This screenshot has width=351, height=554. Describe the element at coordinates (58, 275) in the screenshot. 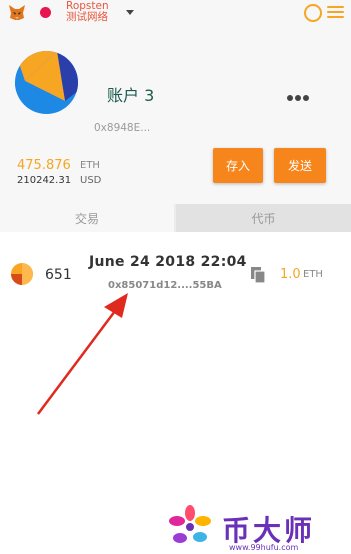

I see `transaction-nonce: 651` at that location.